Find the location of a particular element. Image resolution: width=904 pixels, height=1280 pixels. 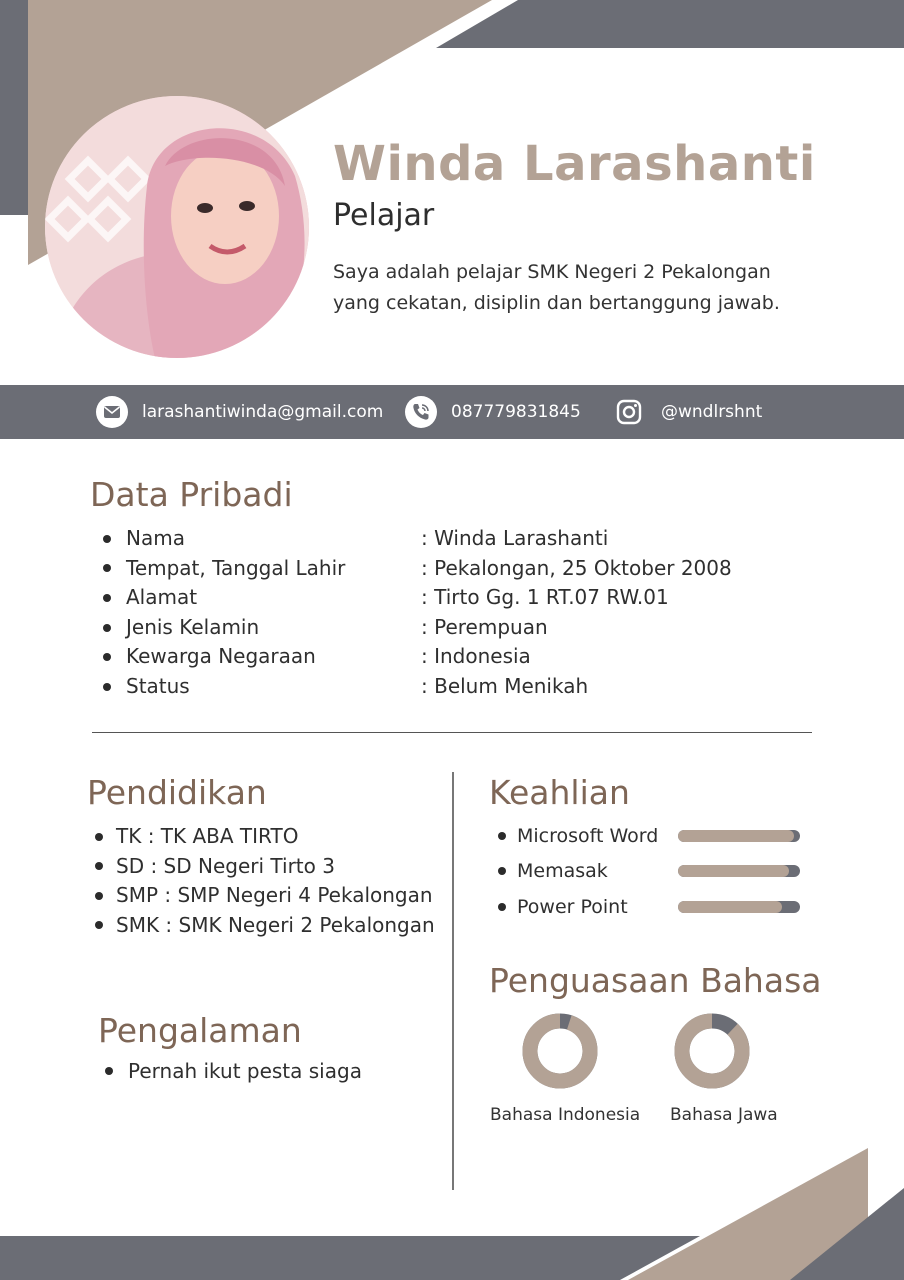

education-item: SD : SD Negeri Tirto 3 is located at coordinates (260, 867).